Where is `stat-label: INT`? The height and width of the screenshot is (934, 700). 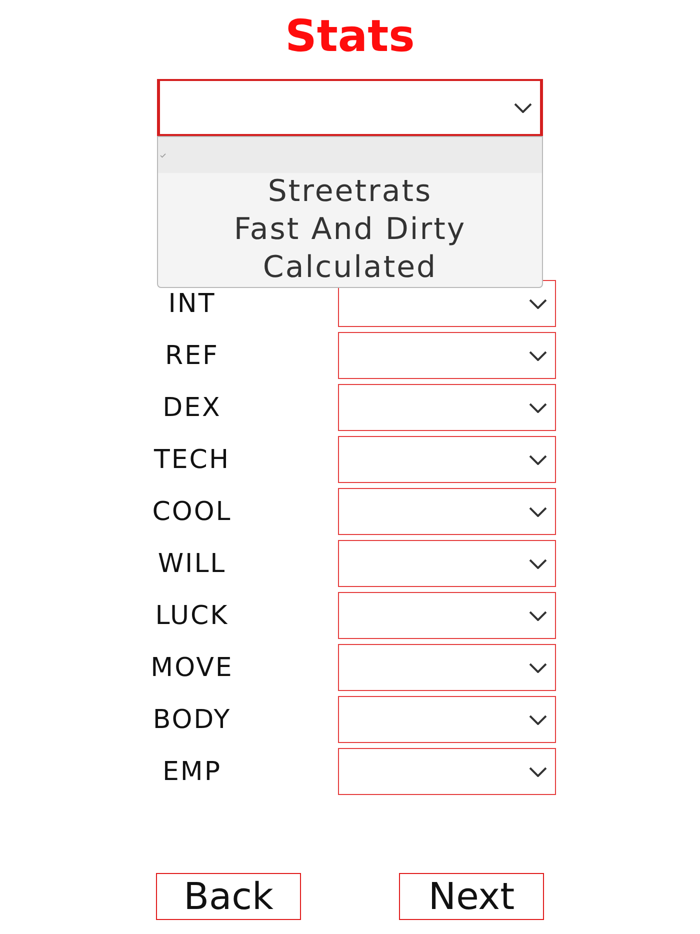 stat-label: INT is located at coordinates (192, 303).